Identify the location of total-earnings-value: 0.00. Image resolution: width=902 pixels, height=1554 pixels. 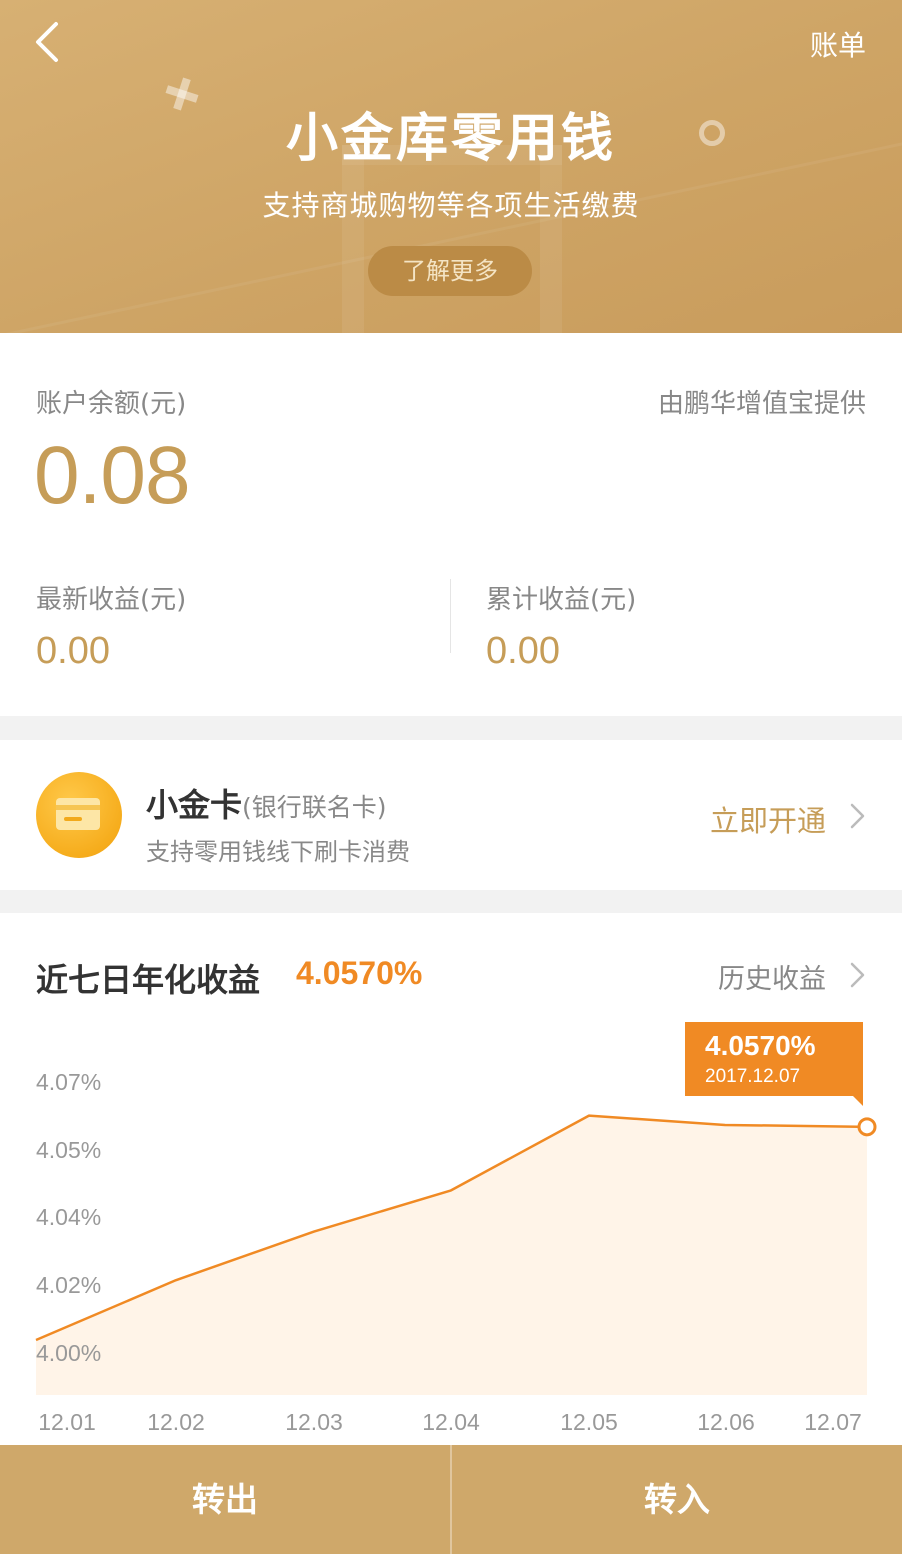
(523, 651).